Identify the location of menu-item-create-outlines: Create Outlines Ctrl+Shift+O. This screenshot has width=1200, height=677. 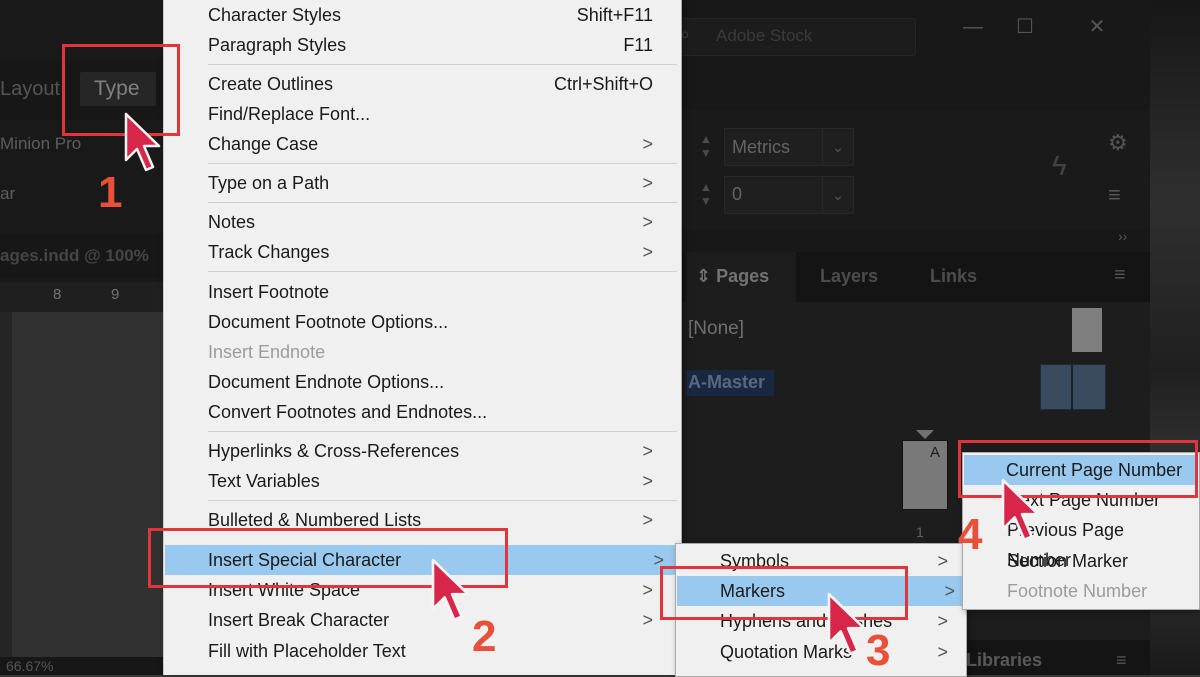
(438, 84).